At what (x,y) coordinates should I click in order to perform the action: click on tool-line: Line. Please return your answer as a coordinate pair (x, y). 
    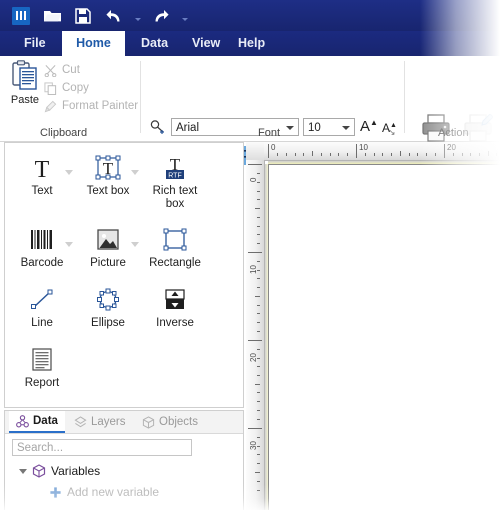
    Looking at the image, I should click on (42, 308).